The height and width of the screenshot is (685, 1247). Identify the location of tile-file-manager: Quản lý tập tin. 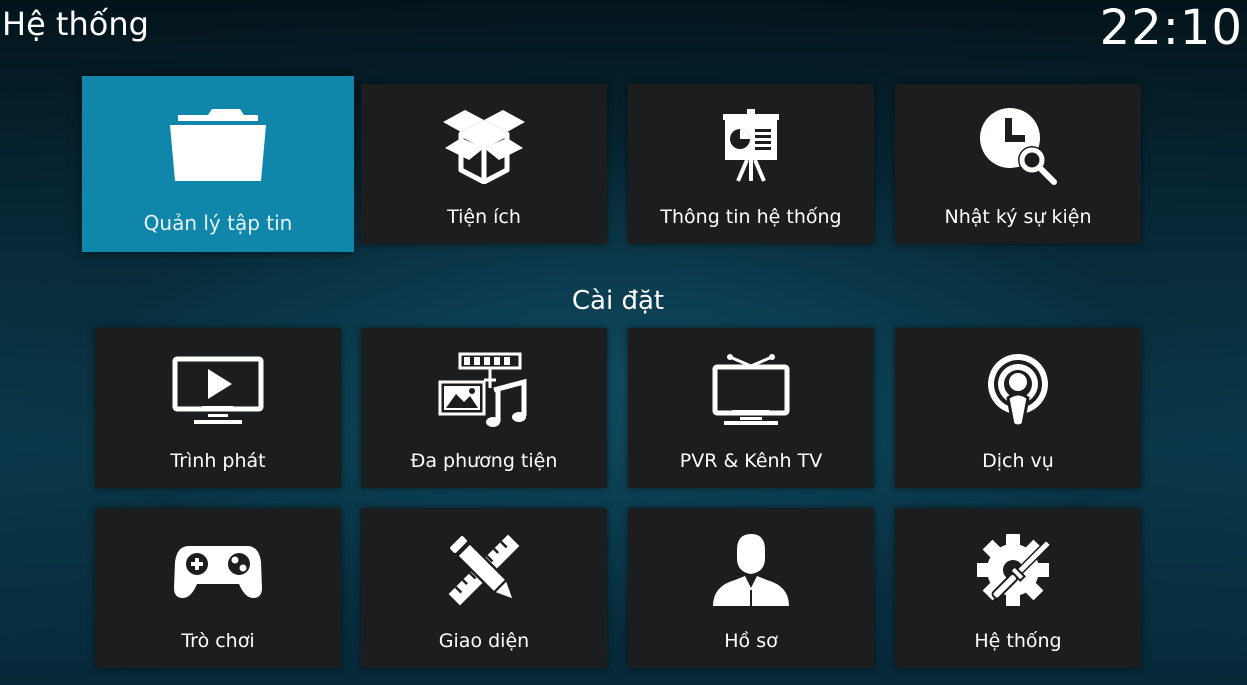
(218, 164).